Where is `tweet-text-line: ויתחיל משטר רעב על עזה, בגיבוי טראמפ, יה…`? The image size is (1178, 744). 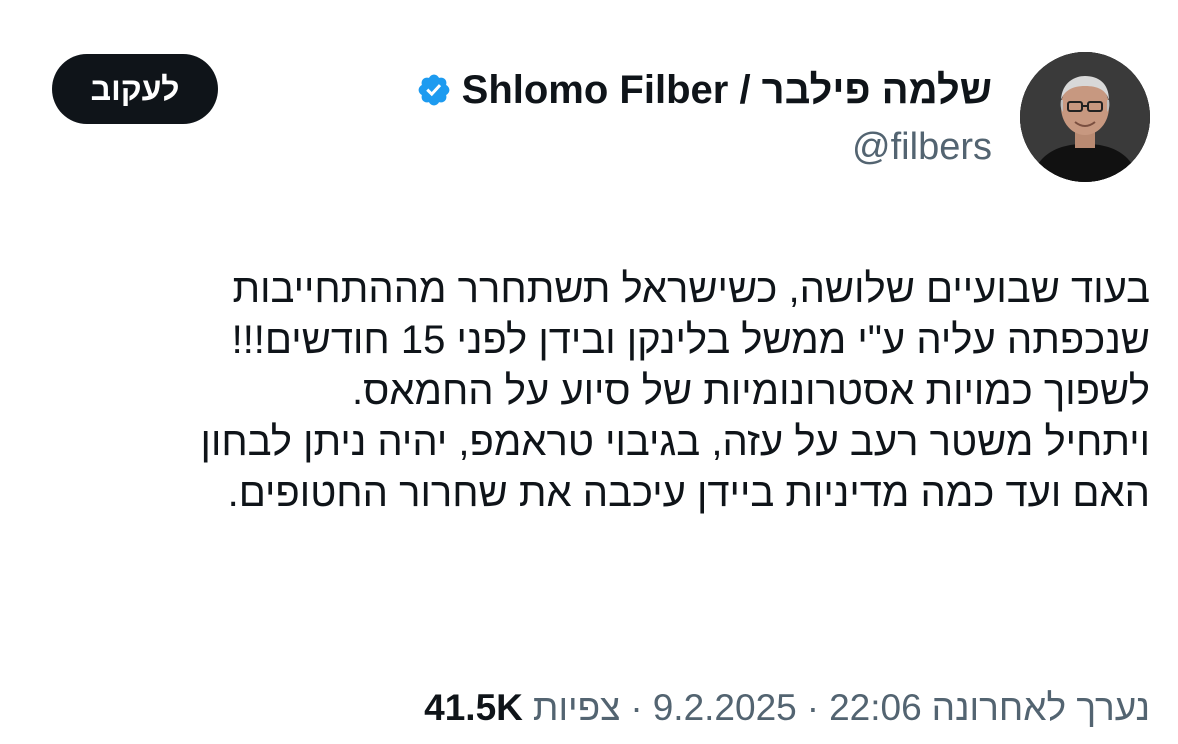
tweet-text-line: ויתחיל משטר רעב על עזה, בגיבוי טראמפ, יה… is located at coordinates (675, 442).